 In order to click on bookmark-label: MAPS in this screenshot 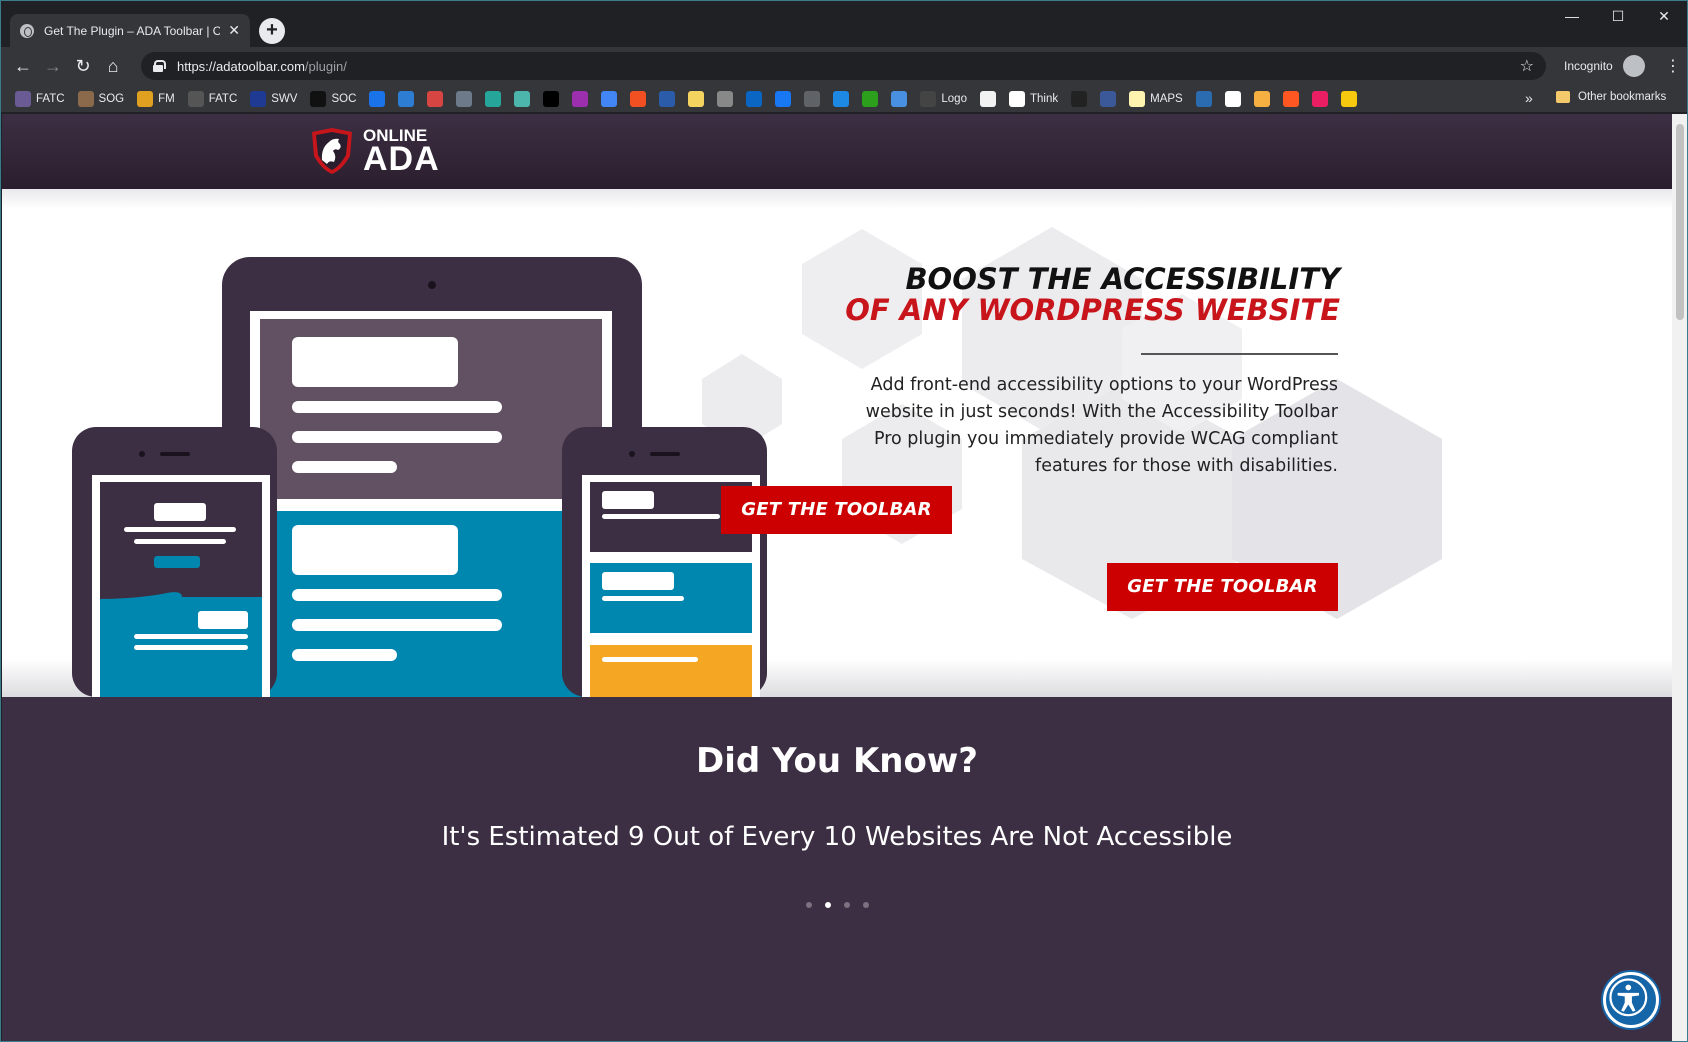, I will do `click(1166, 98)`.